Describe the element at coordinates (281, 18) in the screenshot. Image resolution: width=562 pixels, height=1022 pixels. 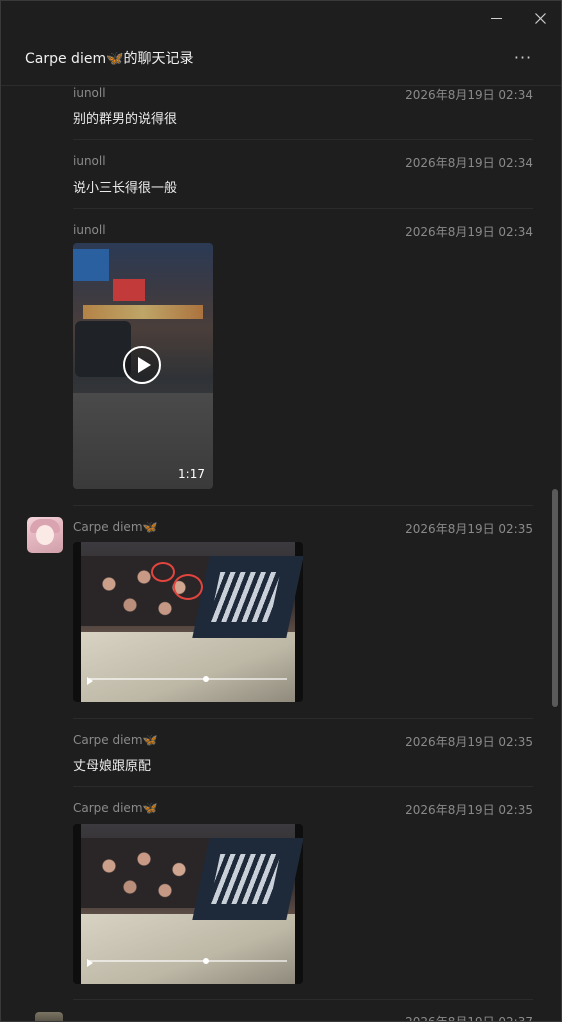
I see `title-bar` at that location.